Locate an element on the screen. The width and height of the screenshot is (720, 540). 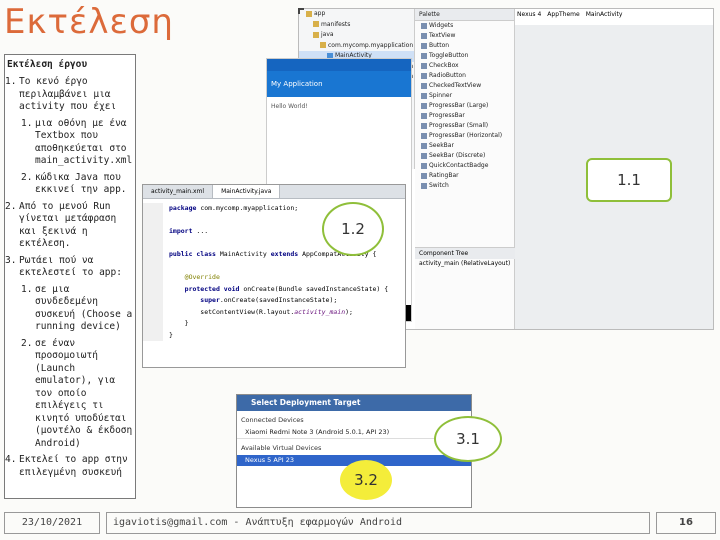
palette-item-label: Switch is located at coordinates (439, 185).